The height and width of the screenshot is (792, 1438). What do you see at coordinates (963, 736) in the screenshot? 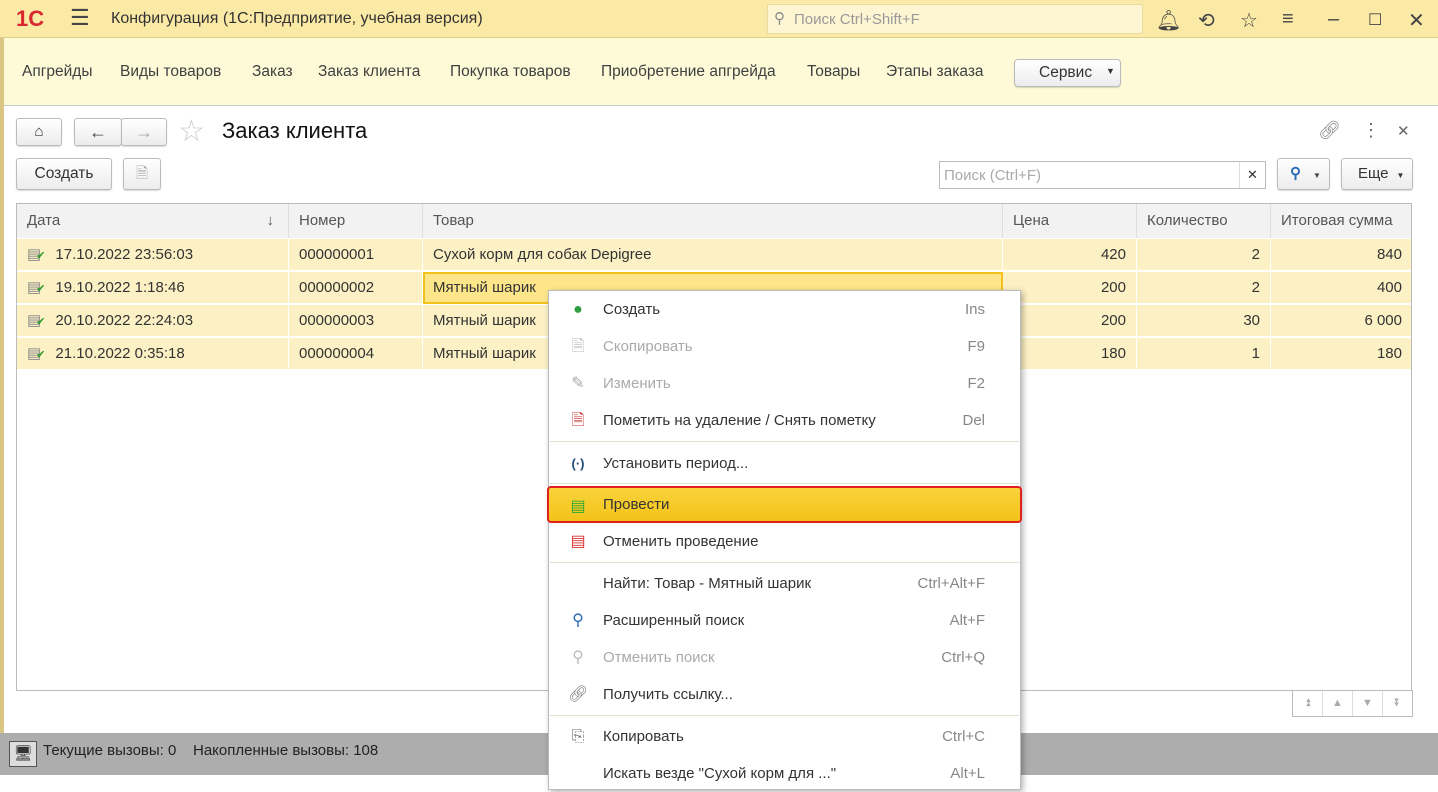
I see `menu-item-shortcut: Ctrl+C` at bounding box center [963, 736].